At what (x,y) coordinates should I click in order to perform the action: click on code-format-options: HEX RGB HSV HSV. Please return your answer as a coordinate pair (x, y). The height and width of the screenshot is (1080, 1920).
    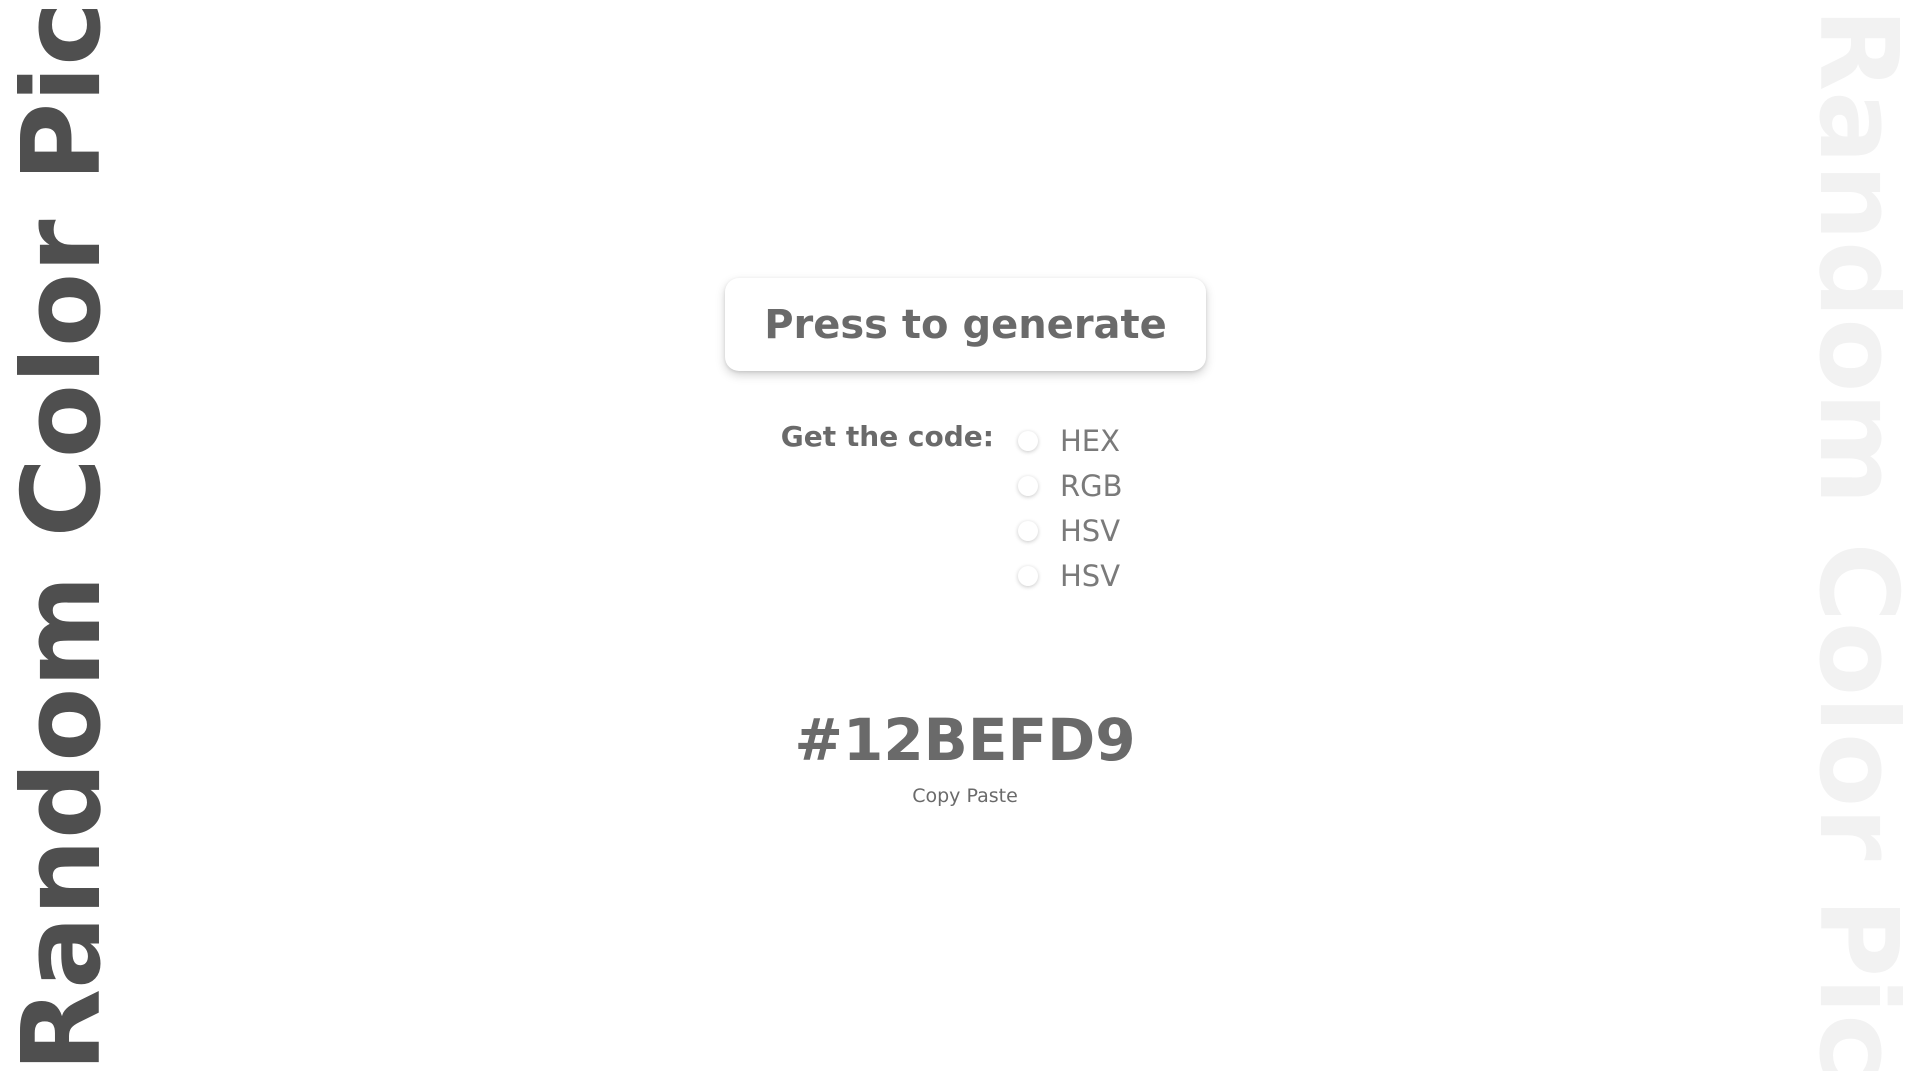
    Looking at the image, I should click on (1070, 508).